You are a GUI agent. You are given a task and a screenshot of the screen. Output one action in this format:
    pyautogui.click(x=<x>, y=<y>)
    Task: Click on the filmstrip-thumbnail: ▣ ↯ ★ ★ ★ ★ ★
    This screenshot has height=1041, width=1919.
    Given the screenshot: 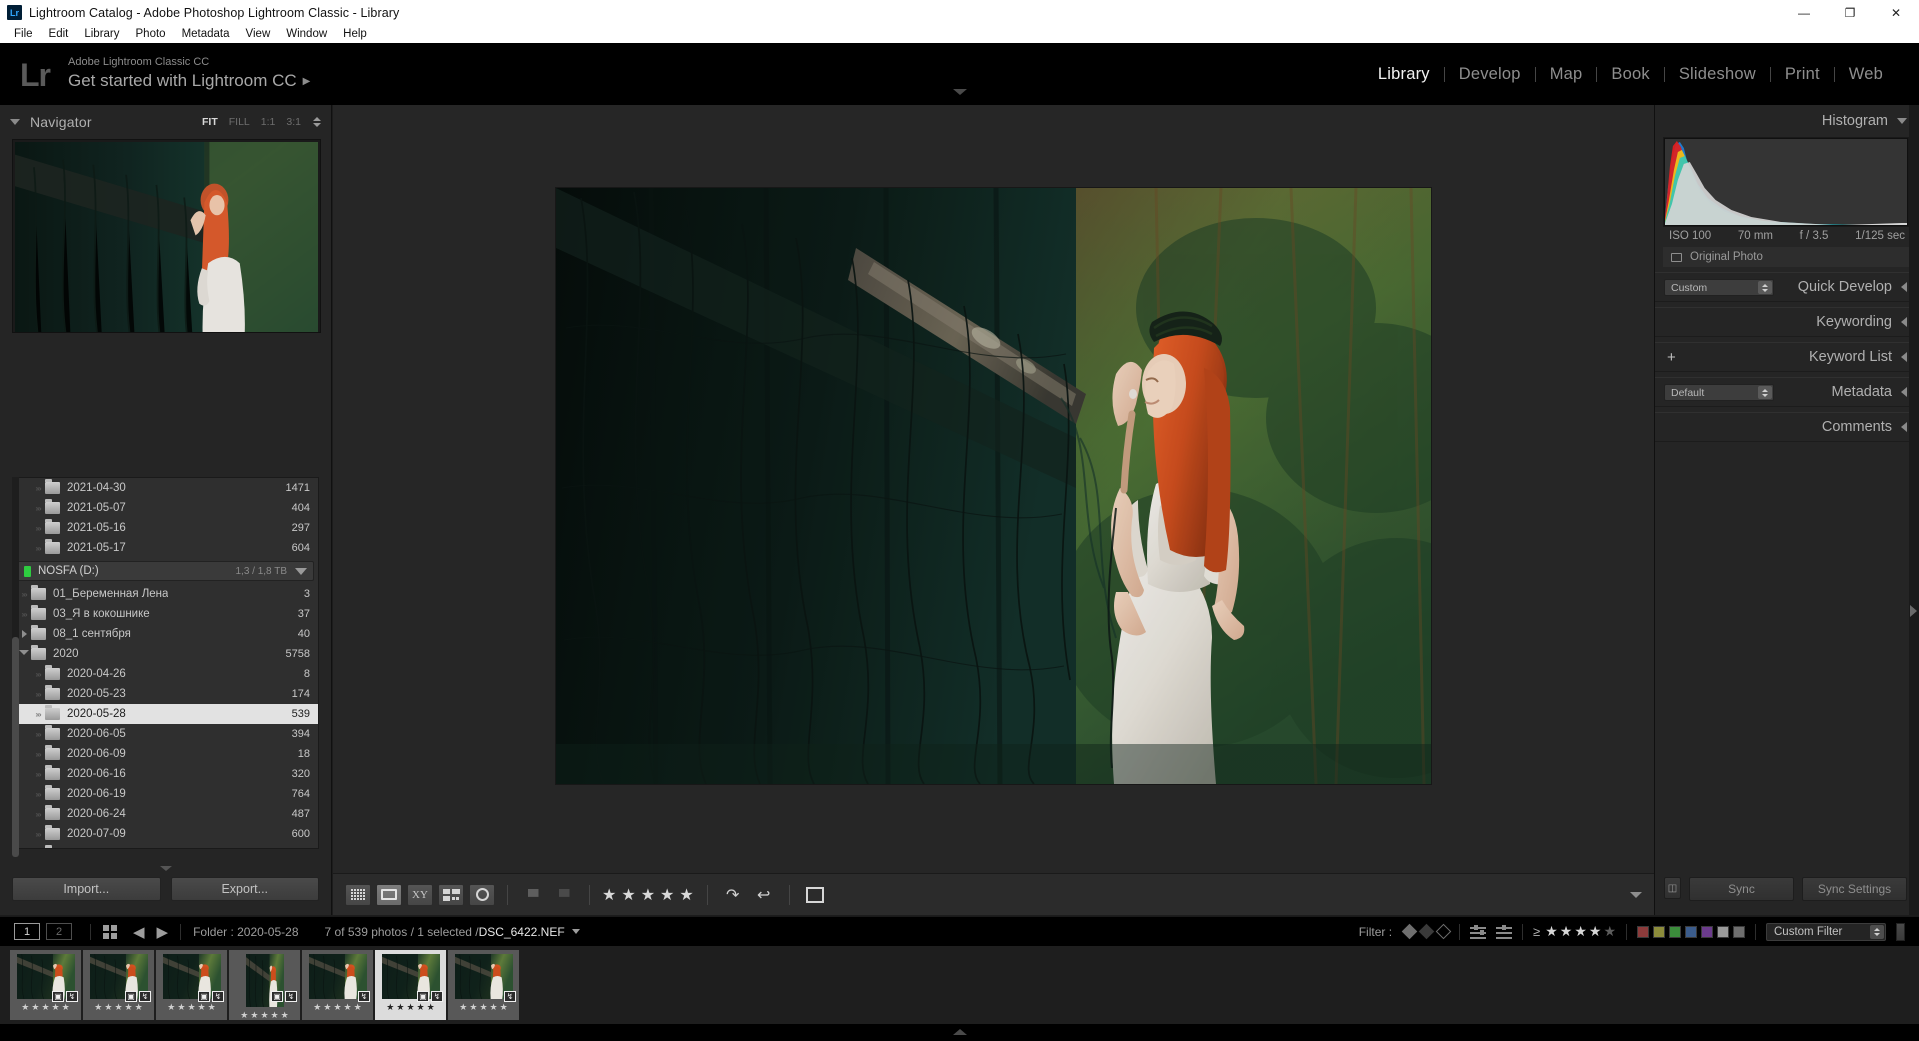 What is the action you would take?
    pyautogui.click(x=191, y=985)
    